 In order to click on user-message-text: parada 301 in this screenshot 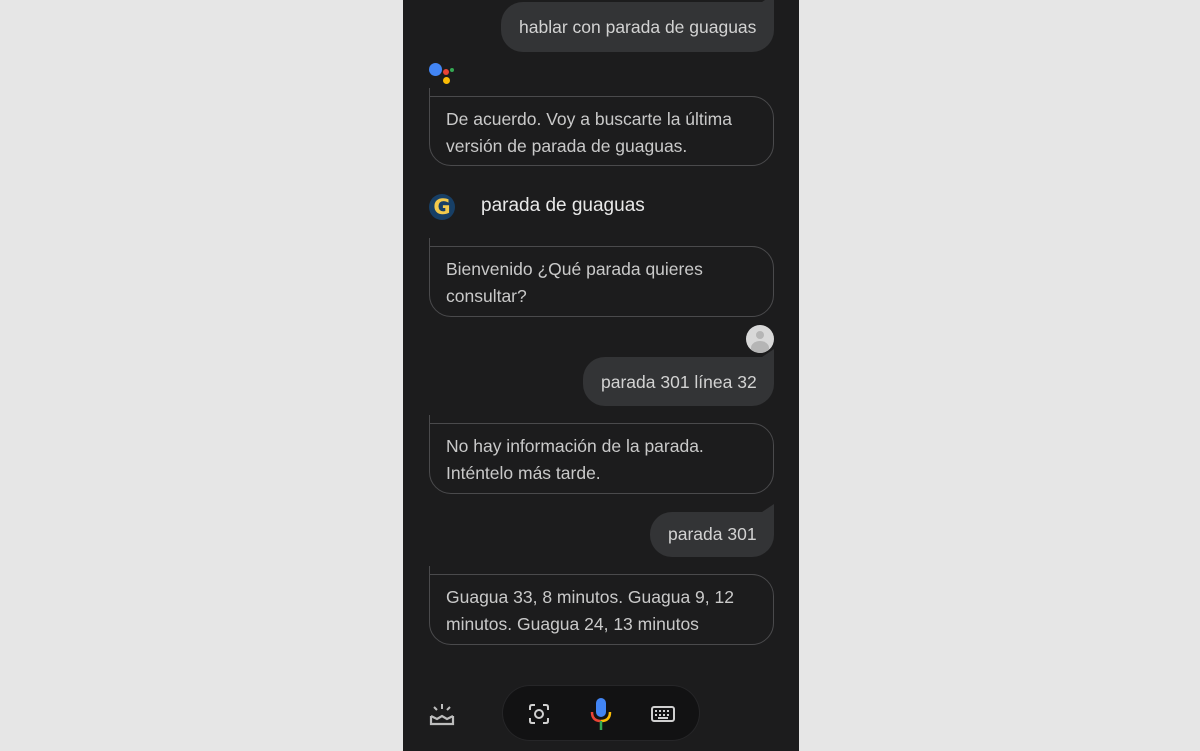, I will do `click(712, 534)`.